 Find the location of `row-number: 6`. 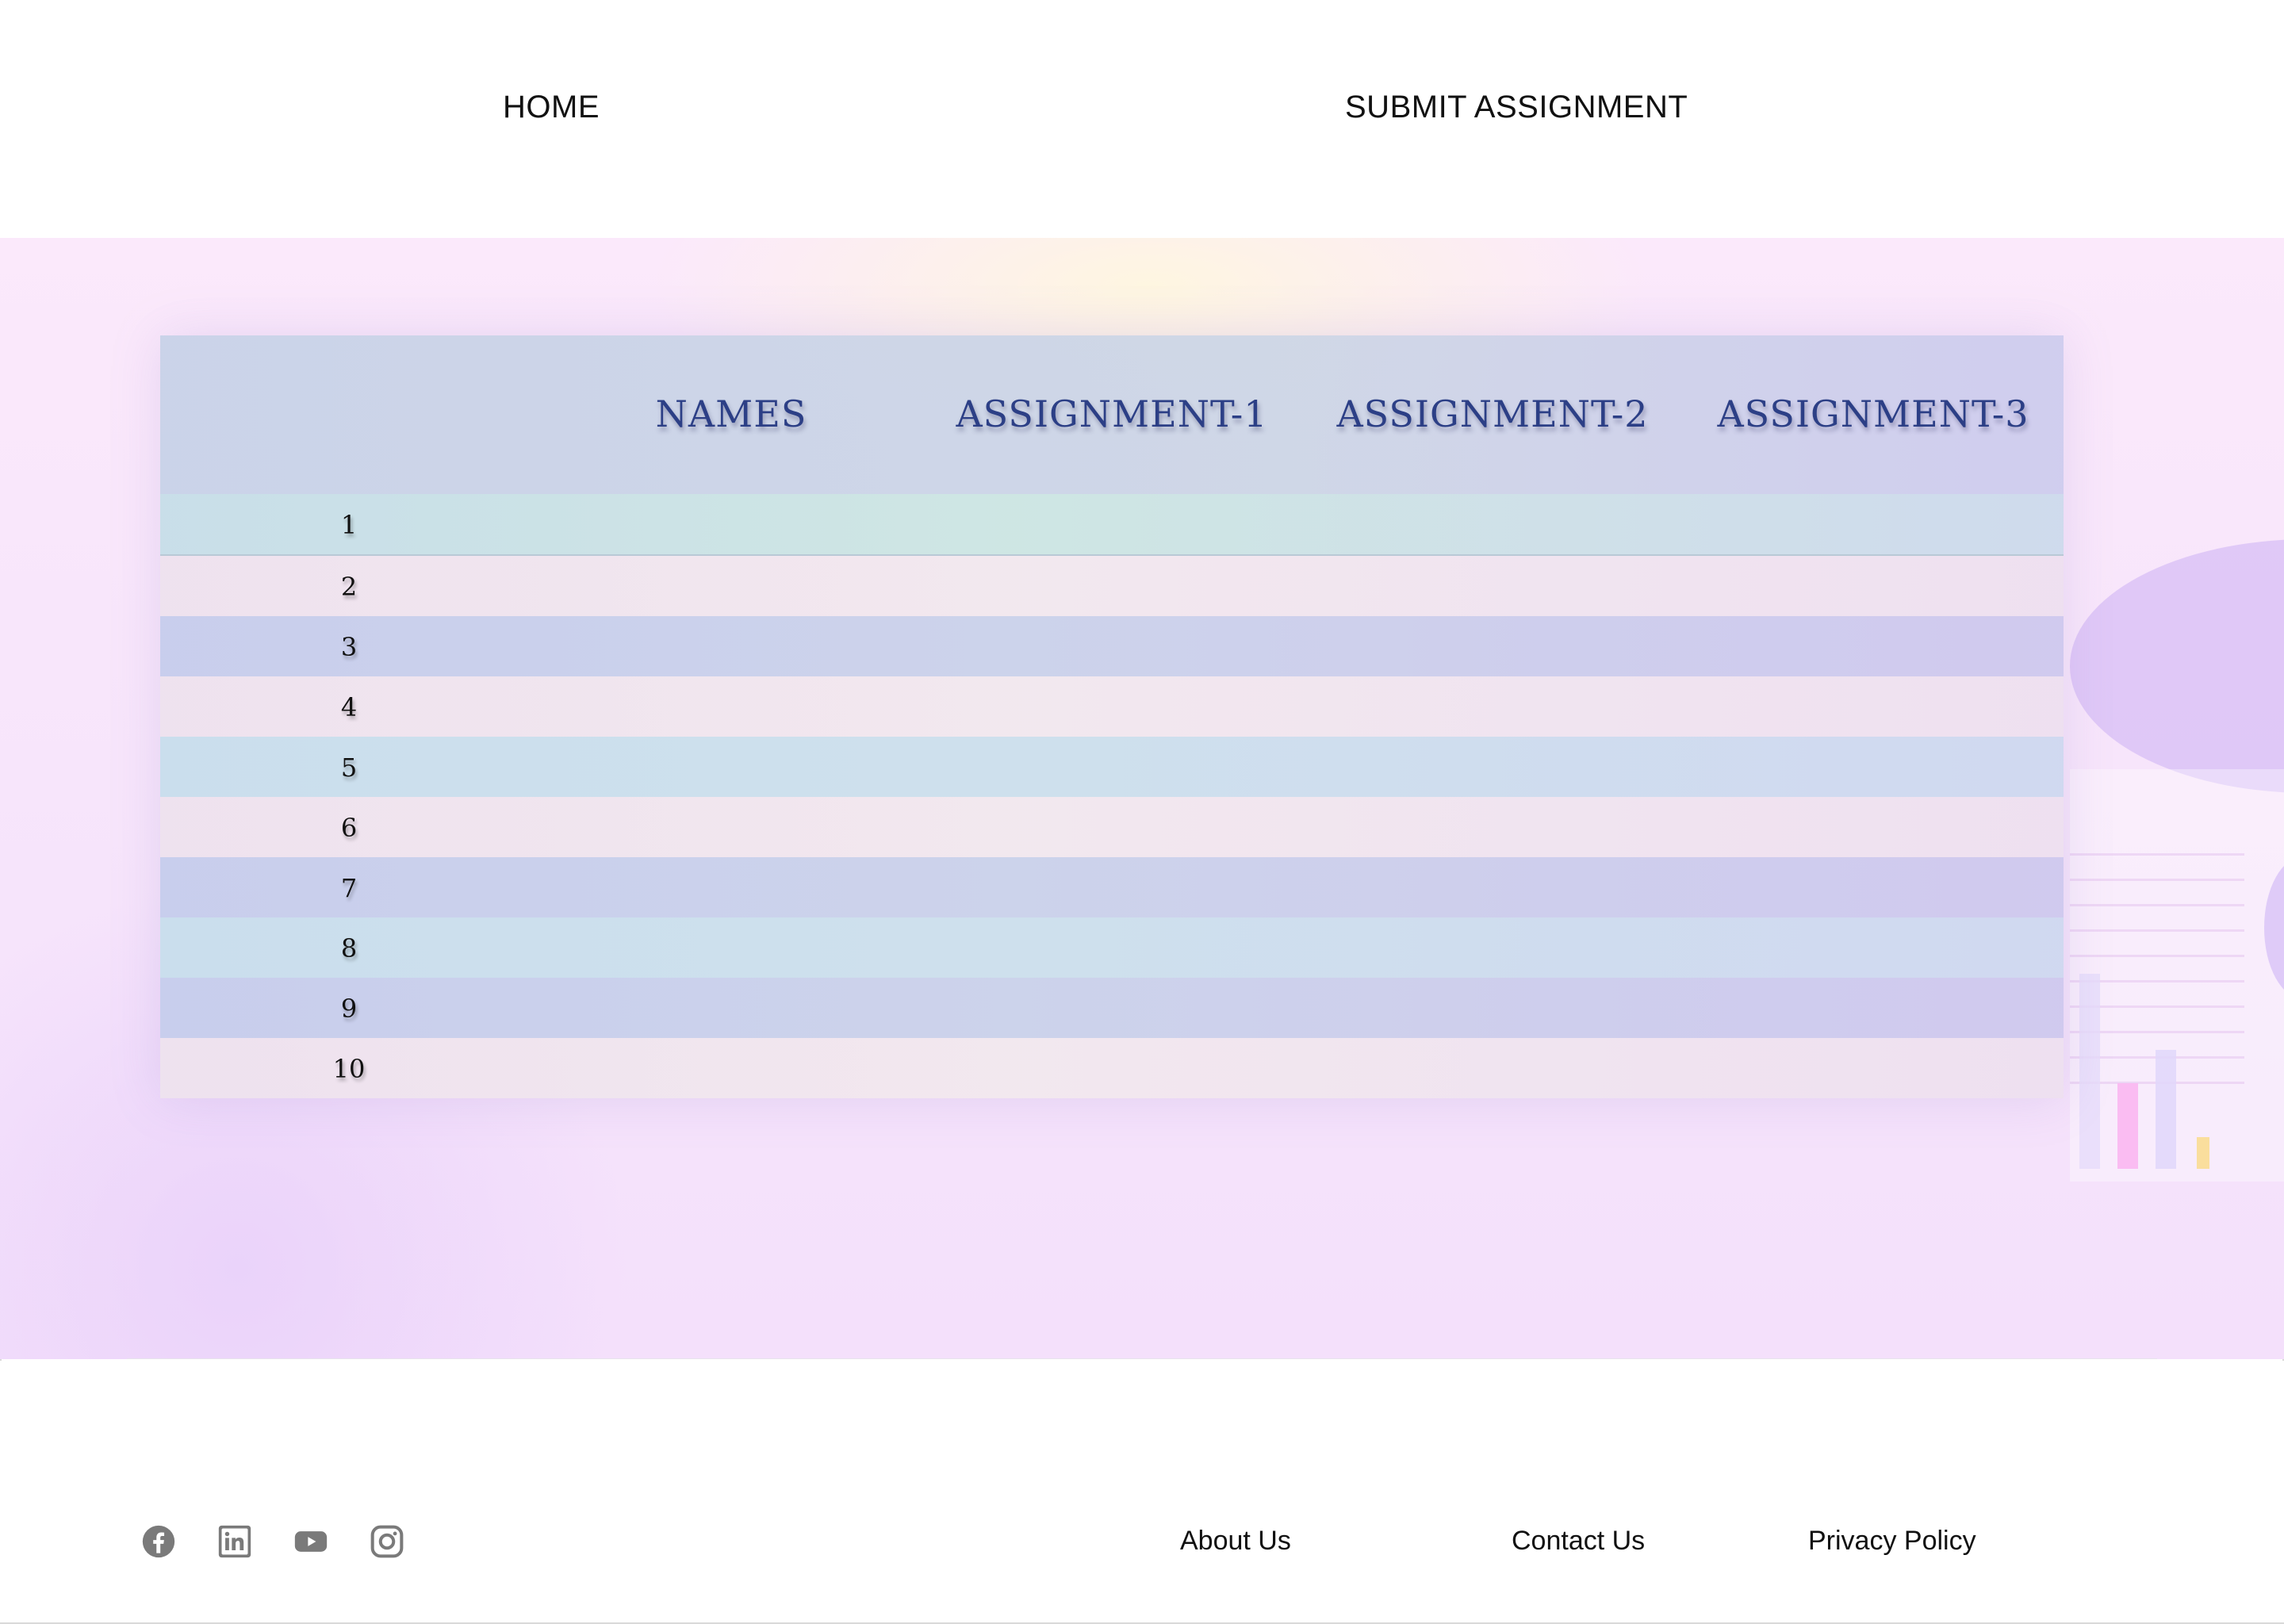

row-number: 6 is located at coordinates (349, 828).